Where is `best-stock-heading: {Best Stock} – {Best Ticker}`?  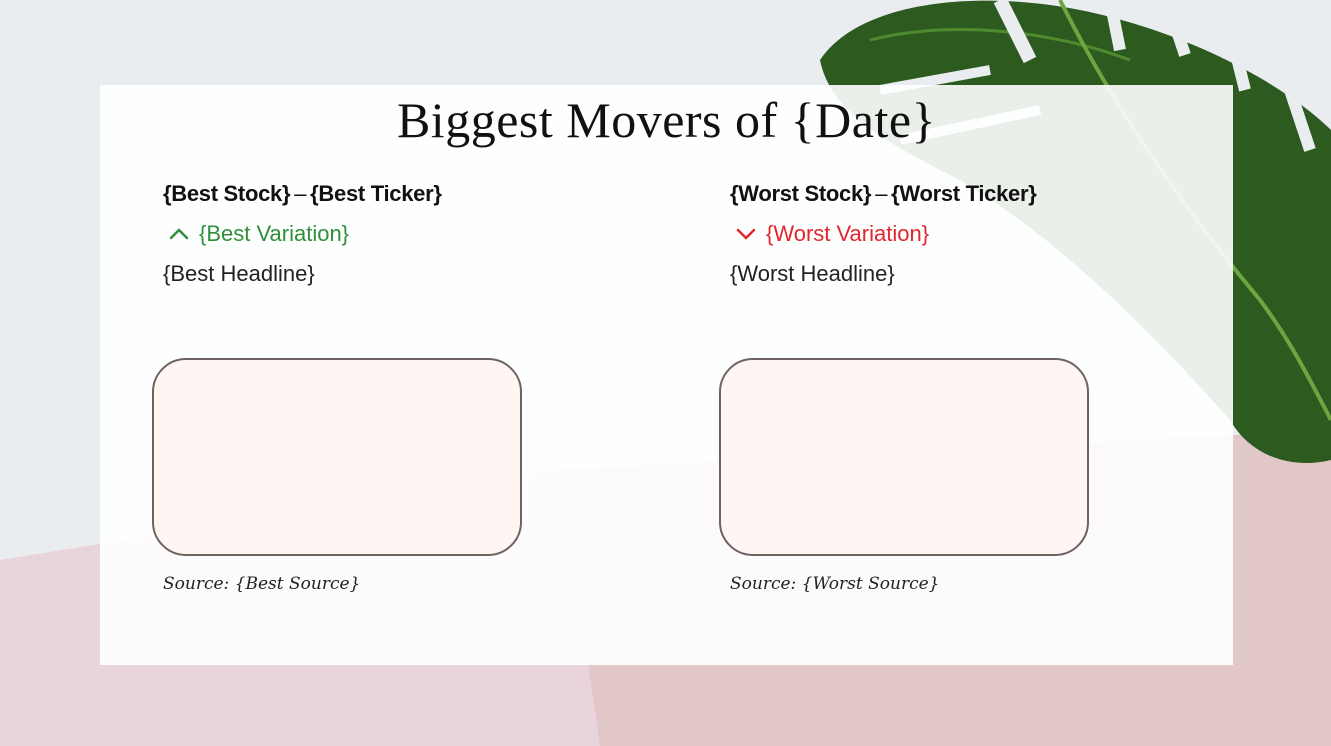 best-stock-heading: {Best Stock} – {Best Ticker} is located at coordinates (302, 194).